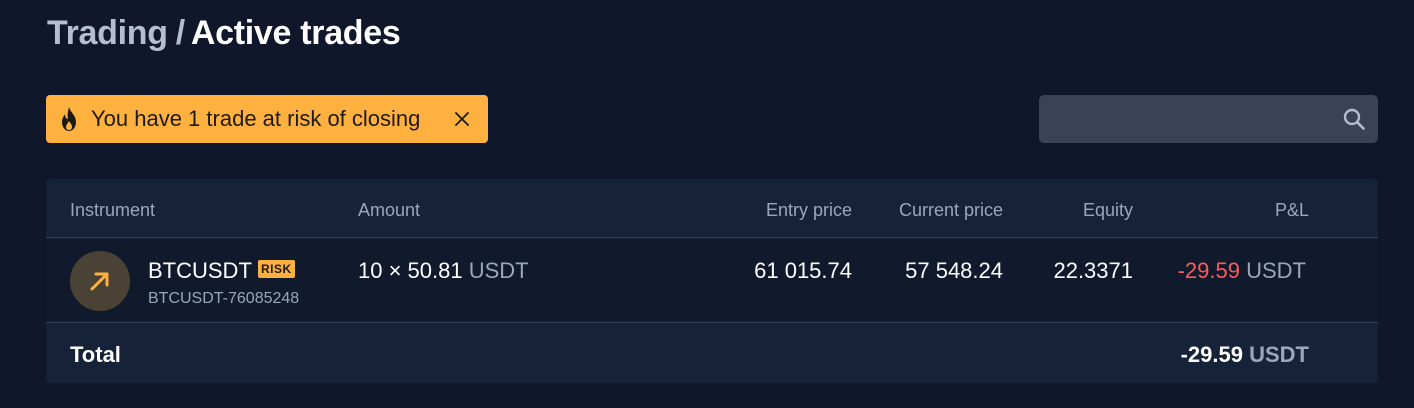 This screenshot has height=408, width=1414. I want to click on search-box, so click(1208, 119).